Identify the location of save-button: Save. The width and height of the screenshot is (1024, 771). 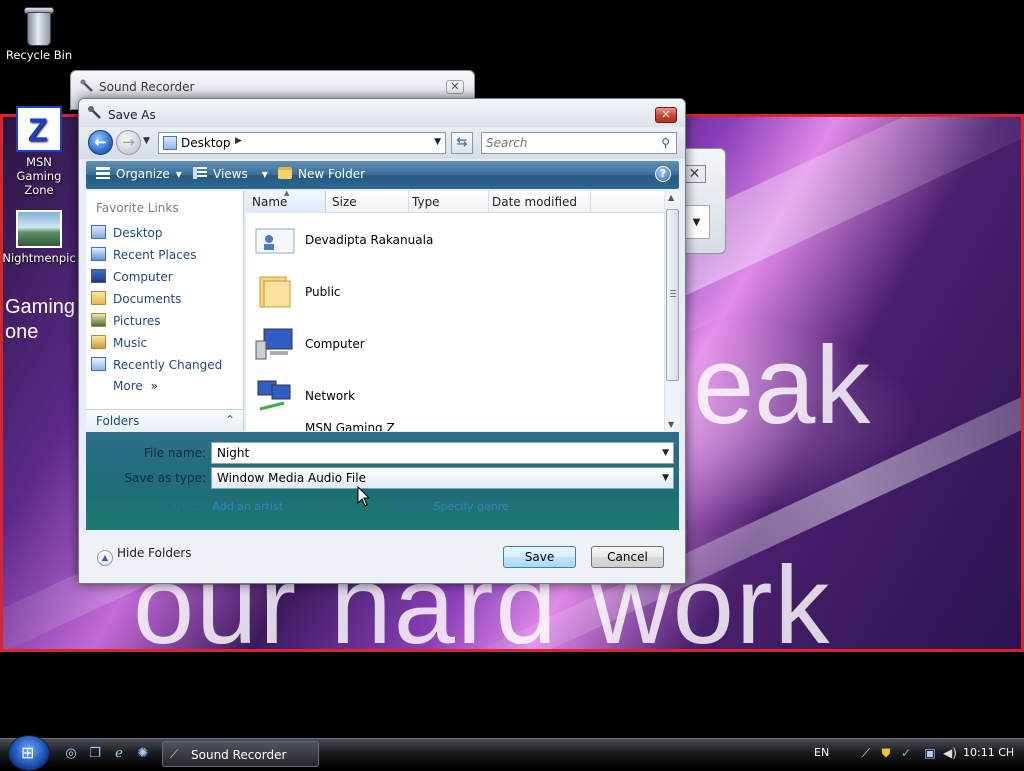
(539, 557).